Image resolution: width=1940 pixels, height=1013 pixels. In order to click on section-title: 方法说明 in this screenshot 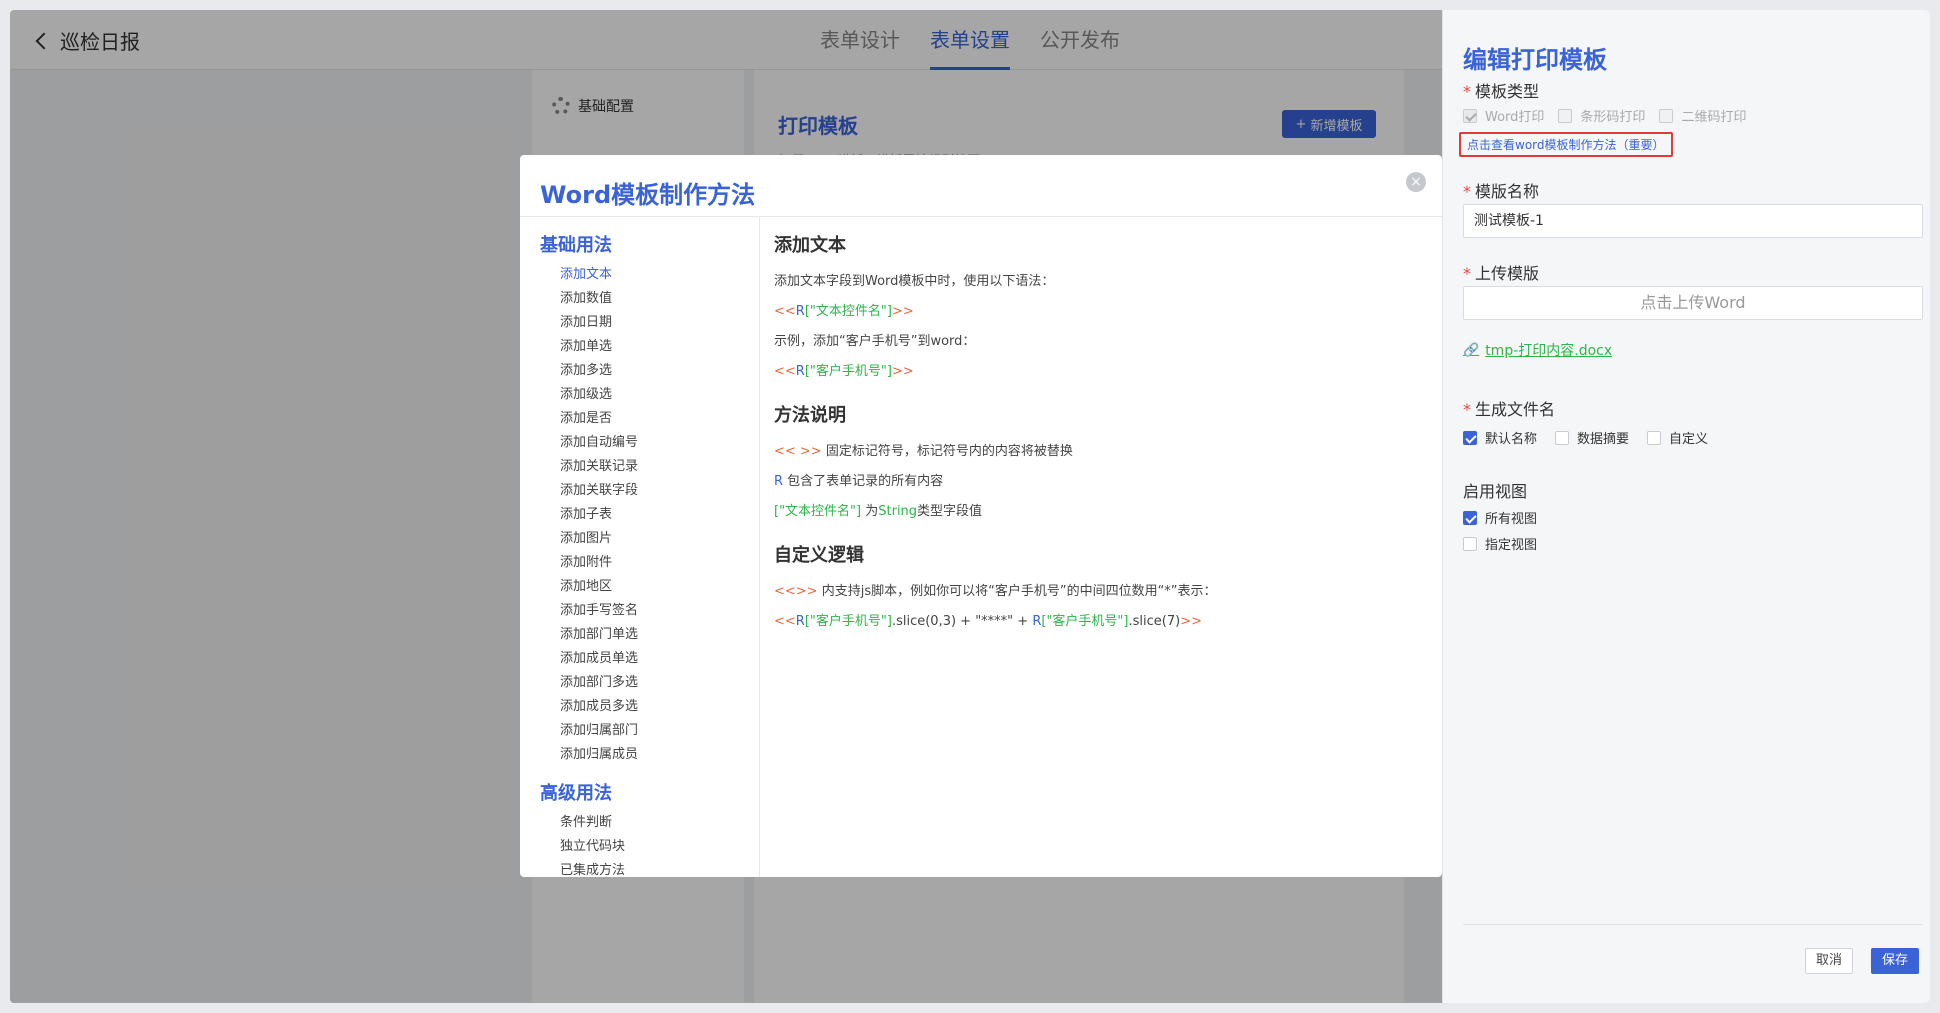, I will do `click(810, 415)`.